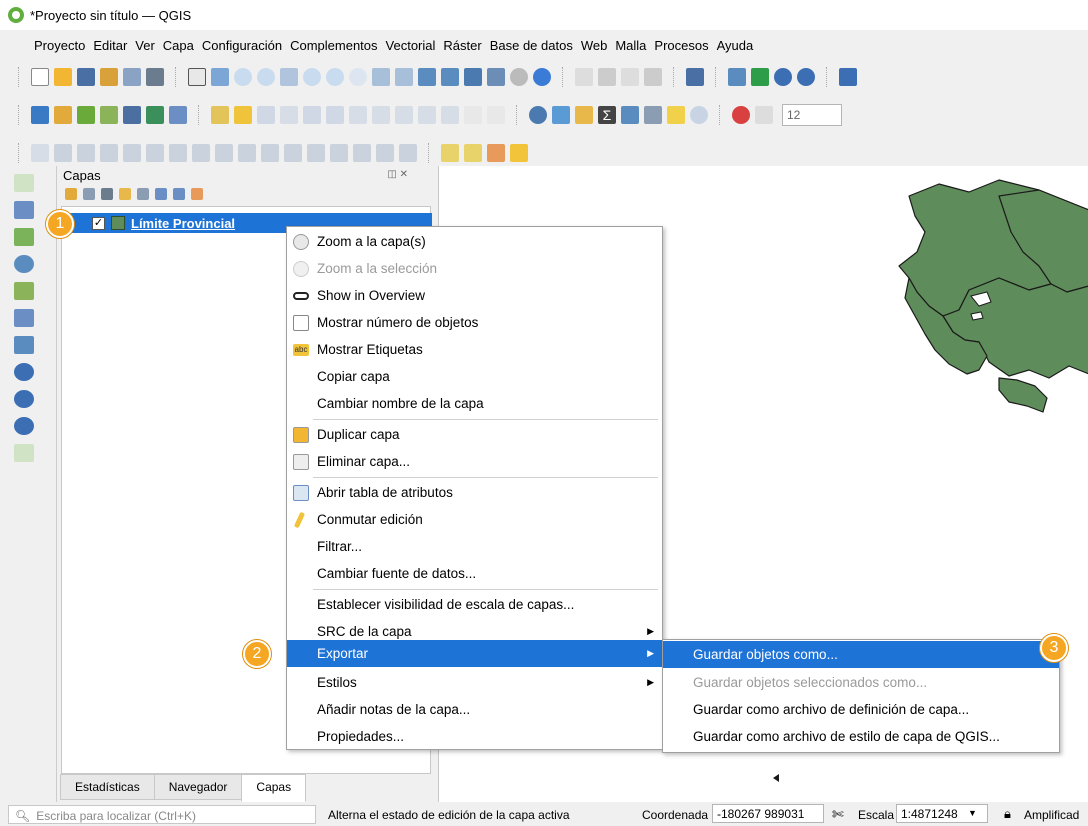 Image resolution: width=1088 pixels, height=826 pixels. Describe the element at coordinates (40, 115) in the screenshot. I see `data-source-manager-icon` at that location.